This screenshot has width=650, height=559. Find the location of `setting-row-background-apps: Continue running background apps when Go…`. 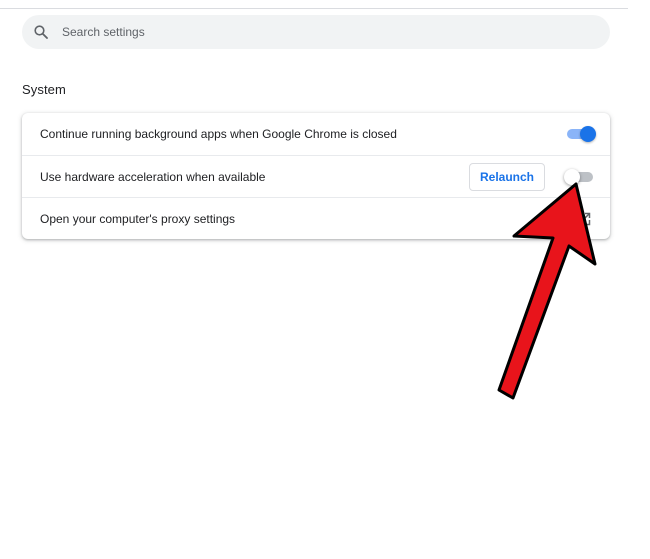

setting-row-background-apps: Continue running background apps when Go… is located at coordinates (316, 134).